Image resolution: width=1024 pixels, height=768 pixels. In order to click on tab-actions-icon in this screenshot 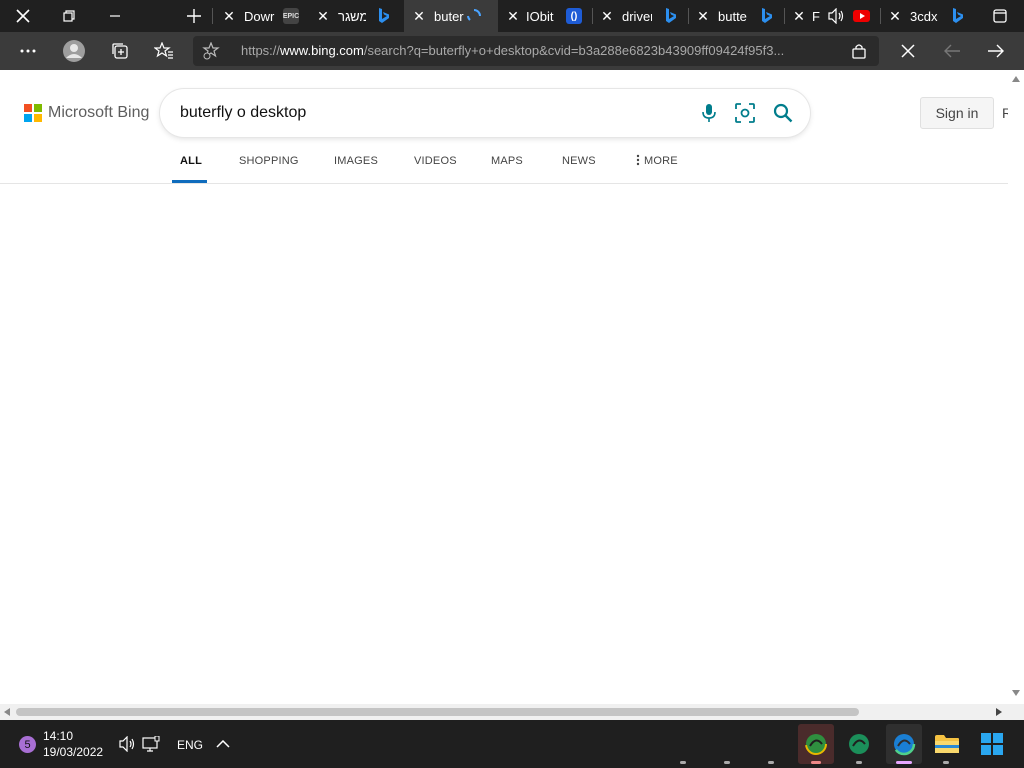, I will do `click(1000, 16)`.